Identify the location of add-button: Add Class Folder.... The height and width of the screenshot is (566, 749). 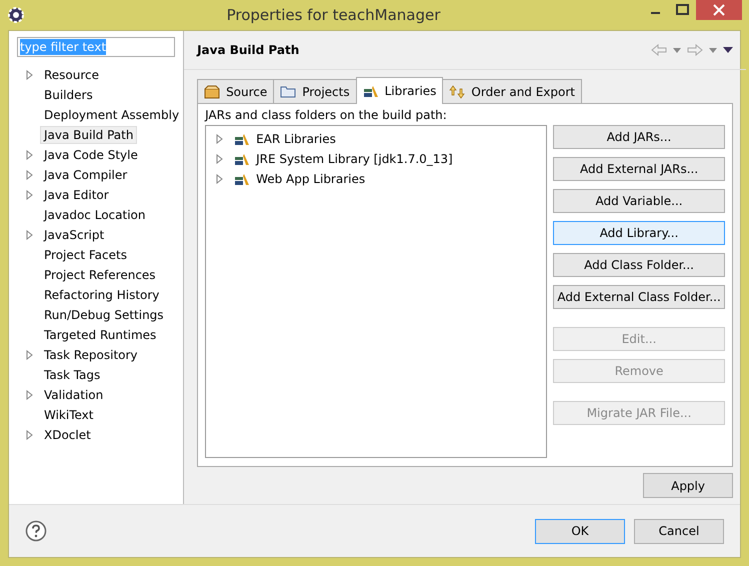
(639, 265).